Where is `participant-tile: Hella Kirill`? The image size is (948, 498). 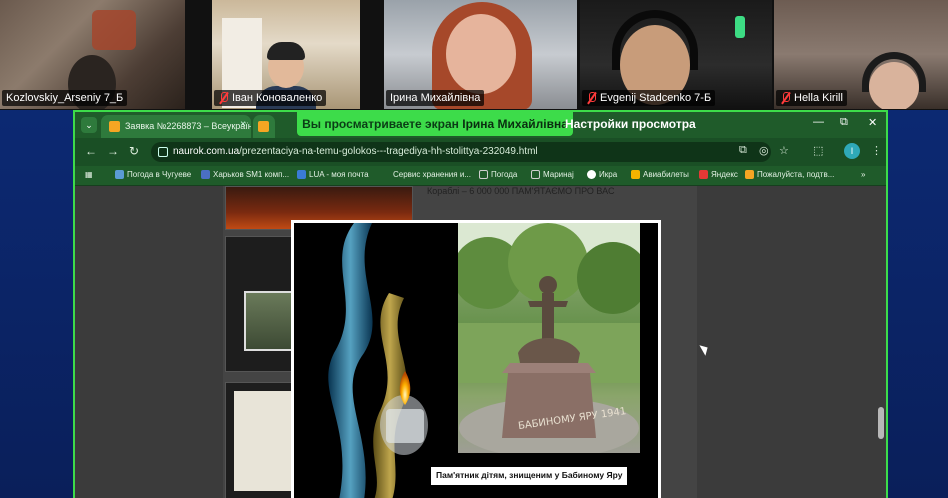
participant-tile: Hella Kirill is located at coordinates (861, 54).